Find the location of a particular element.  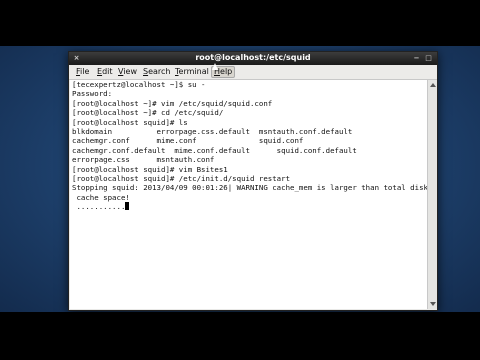

video-letterbox-top is located at coordinates (240, 23).